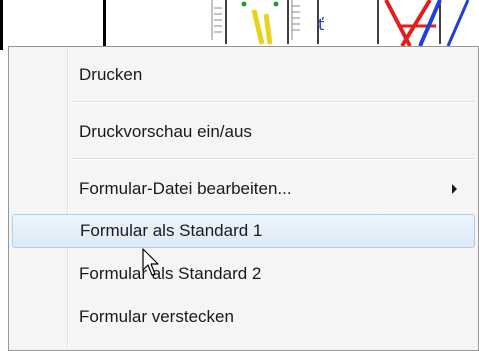  What do you see at coordinates (235, 25) in the screenshot?
I see `background-drawing: ť` at bounding box center [235, 25].